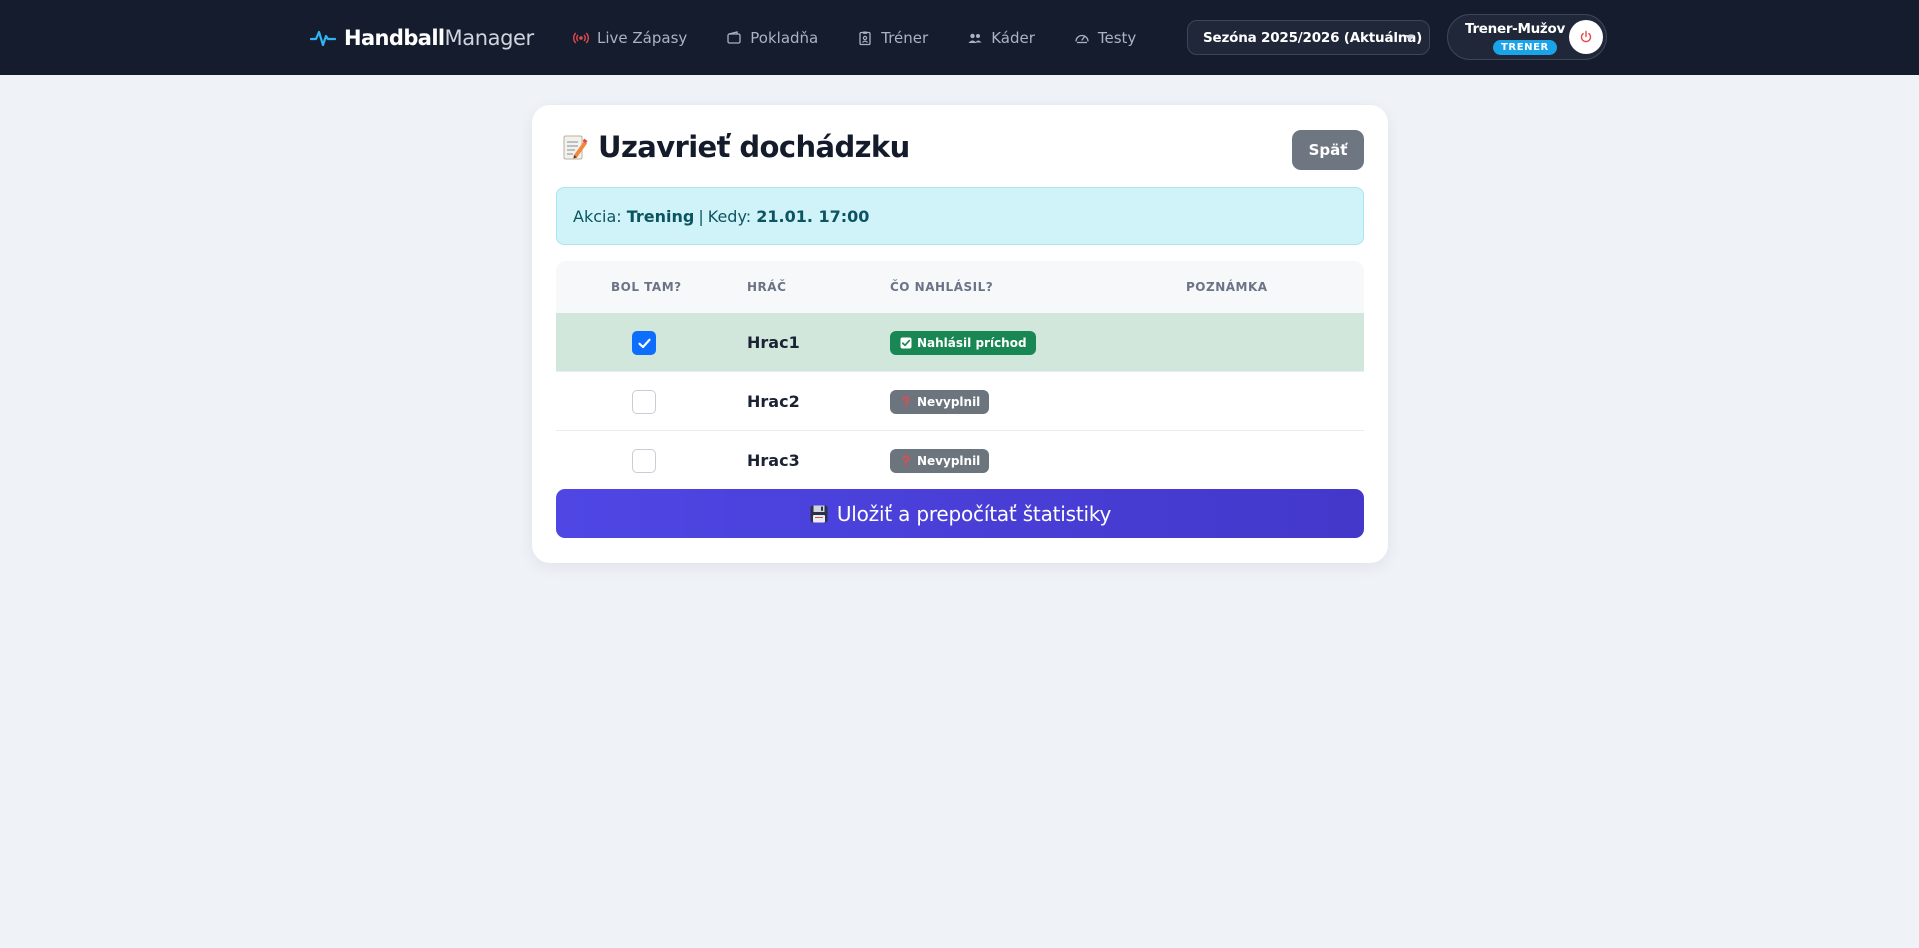 Image resolution: width=1919 pixels, height=948 pixels. I want to click on user-menu: Trener-Mužov TRENER, so click(1527, 37).